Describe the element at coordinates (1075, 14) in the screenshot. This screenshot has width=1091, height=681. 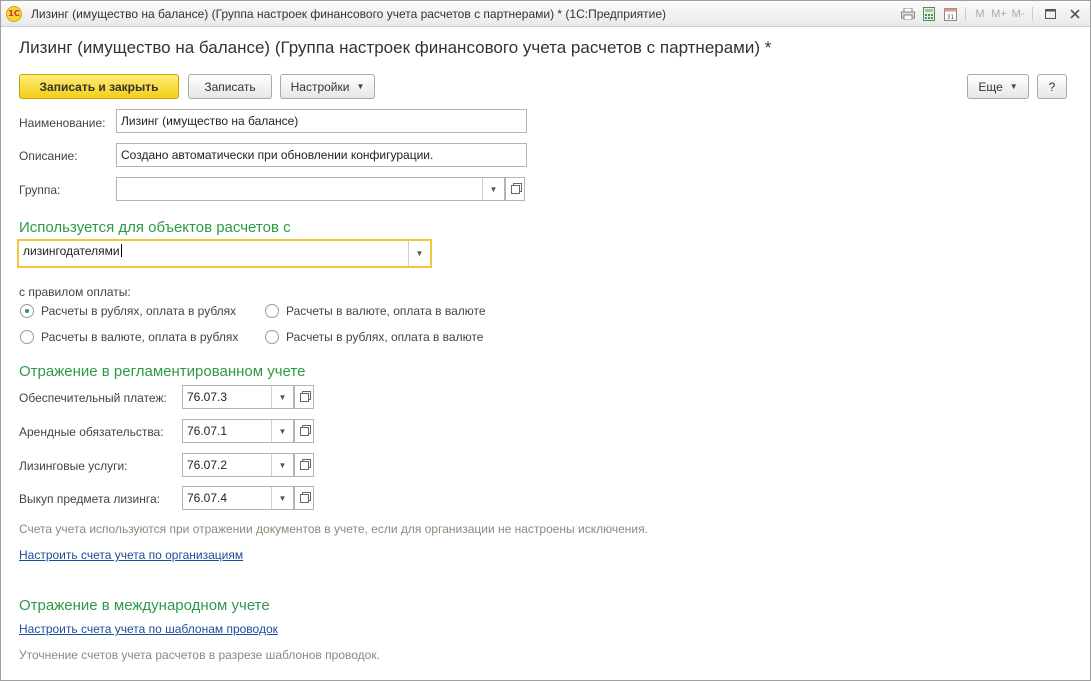
I see `close-icon` at that location.